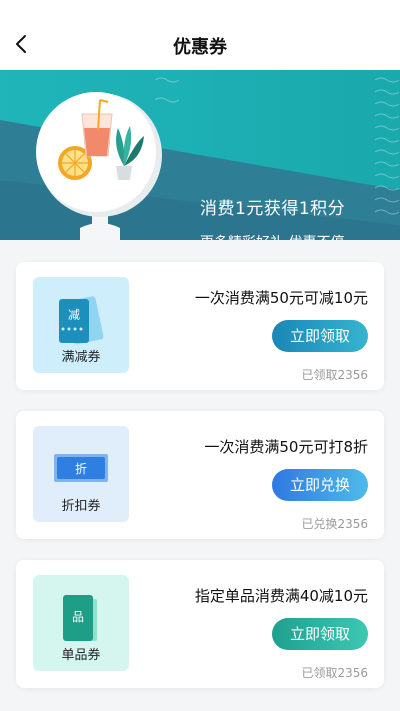  I want to click on tile-label: 单品券, so click(81, 655).